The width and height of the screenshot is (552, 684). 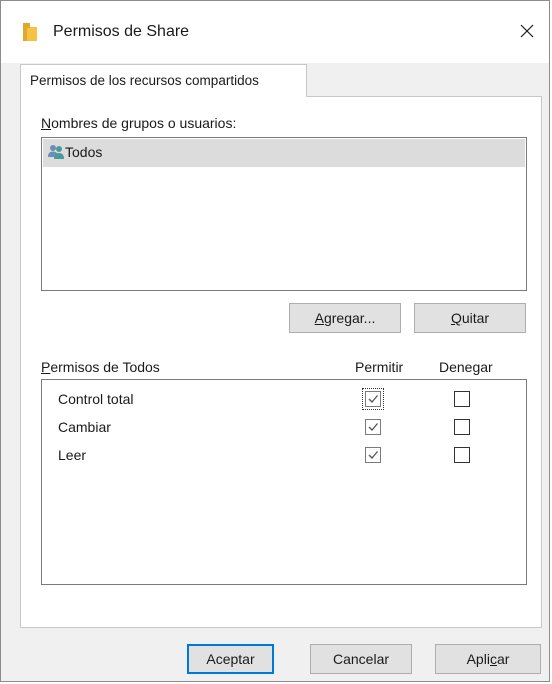 I want to click on groups-label: Nombres de grupos o usuarios:, so click(x=139, y=123).